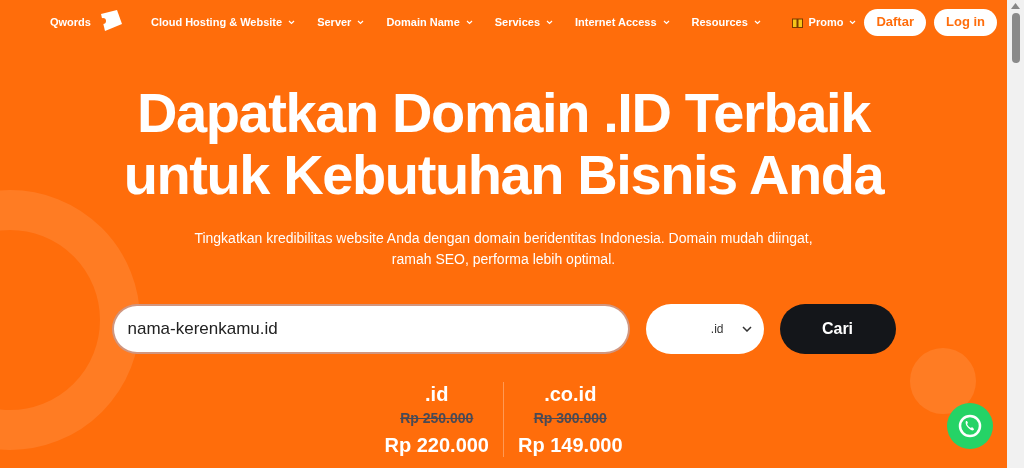  What do you see at coordinates (1015, 6) in the screenshot?
I see `scroll-up-icon` at bounding box center [1015, 6].